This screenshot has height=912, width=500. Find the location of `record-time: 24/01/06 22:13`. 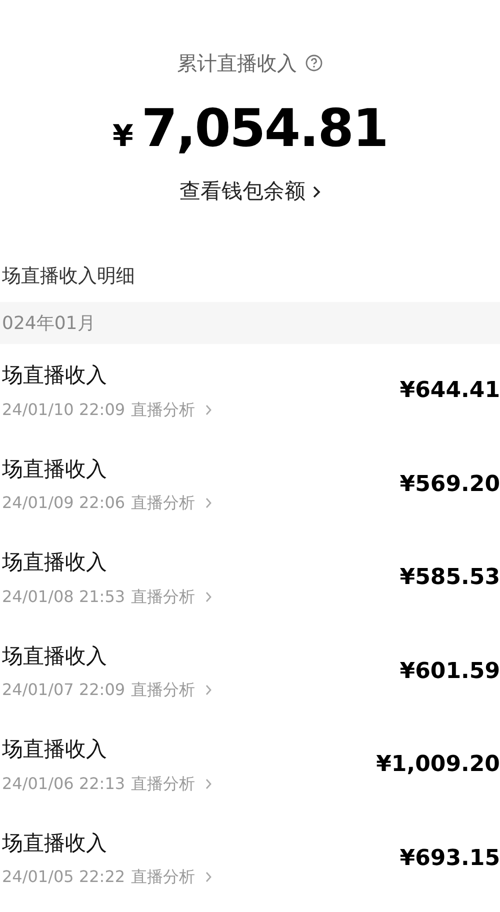

record-time: 24/01/06 22:13 is located at coordinates (64, 783).